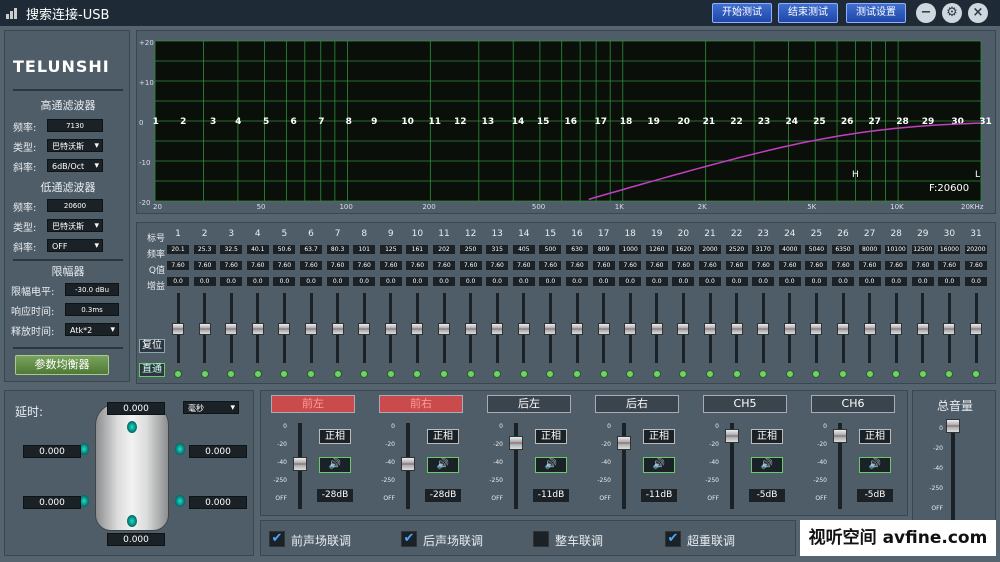 Image resolution: width=1000 pixels, height=562 pixels. What do you see at coordinates (284, 249) in the screenshot?
I see `band-freq-field: 50.6` at bounding box center [284, 249].